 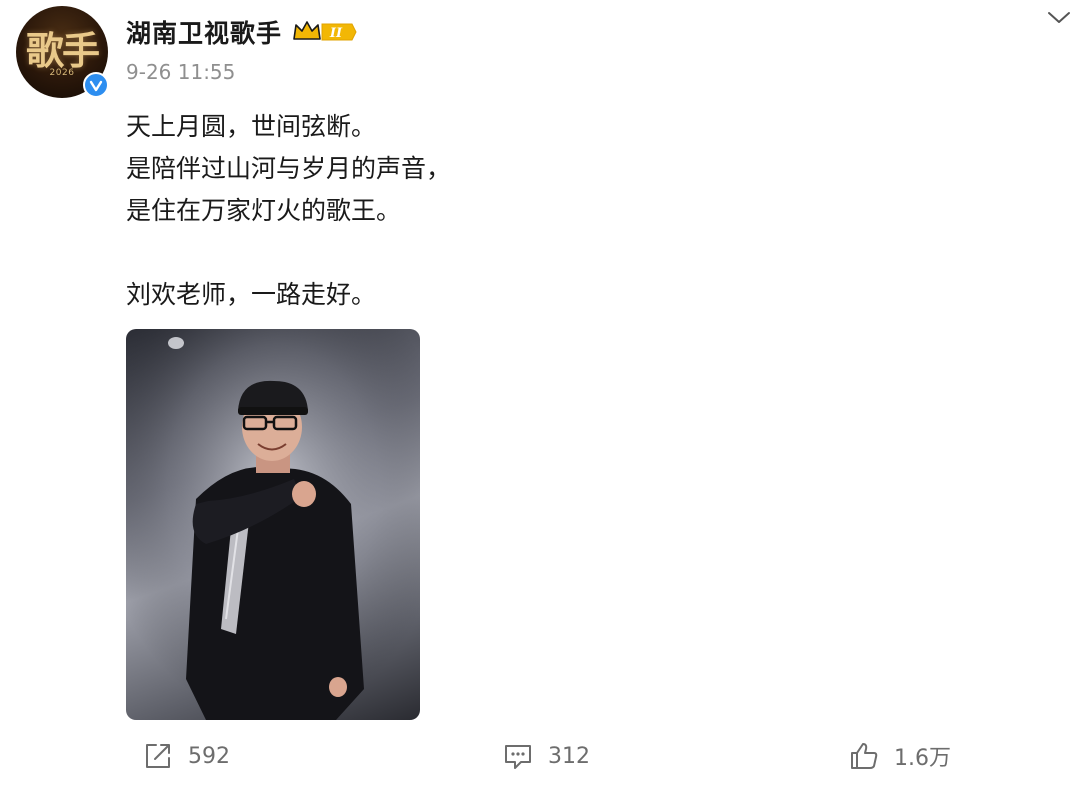 I want to click on repost-icon, so click(x=158, y=756).